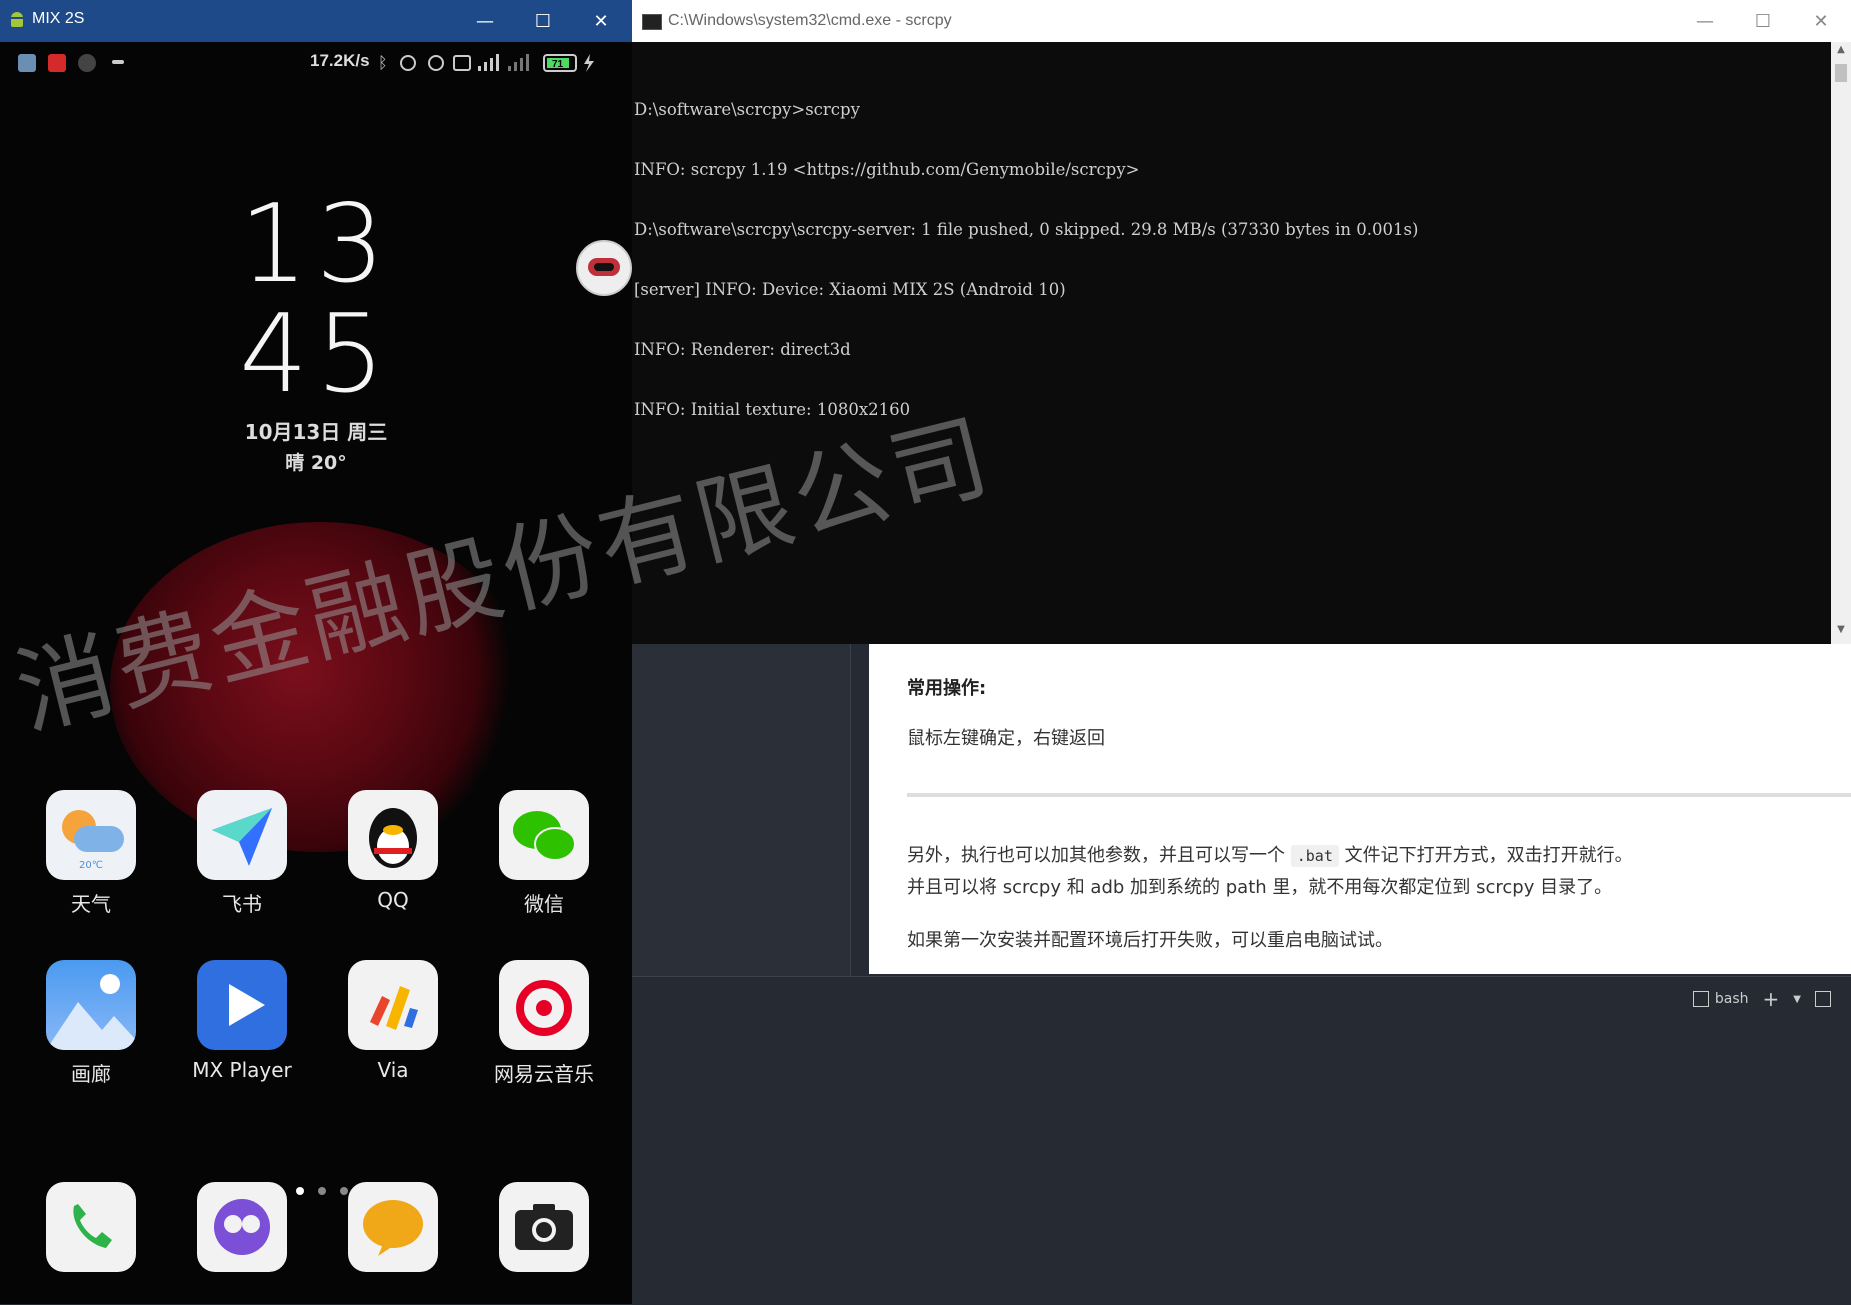 The height and width of the screenshot is (1305, 1851). Describe the element at coordinates (87, 63) in the screenshot. I see `cat-icon` at that location.